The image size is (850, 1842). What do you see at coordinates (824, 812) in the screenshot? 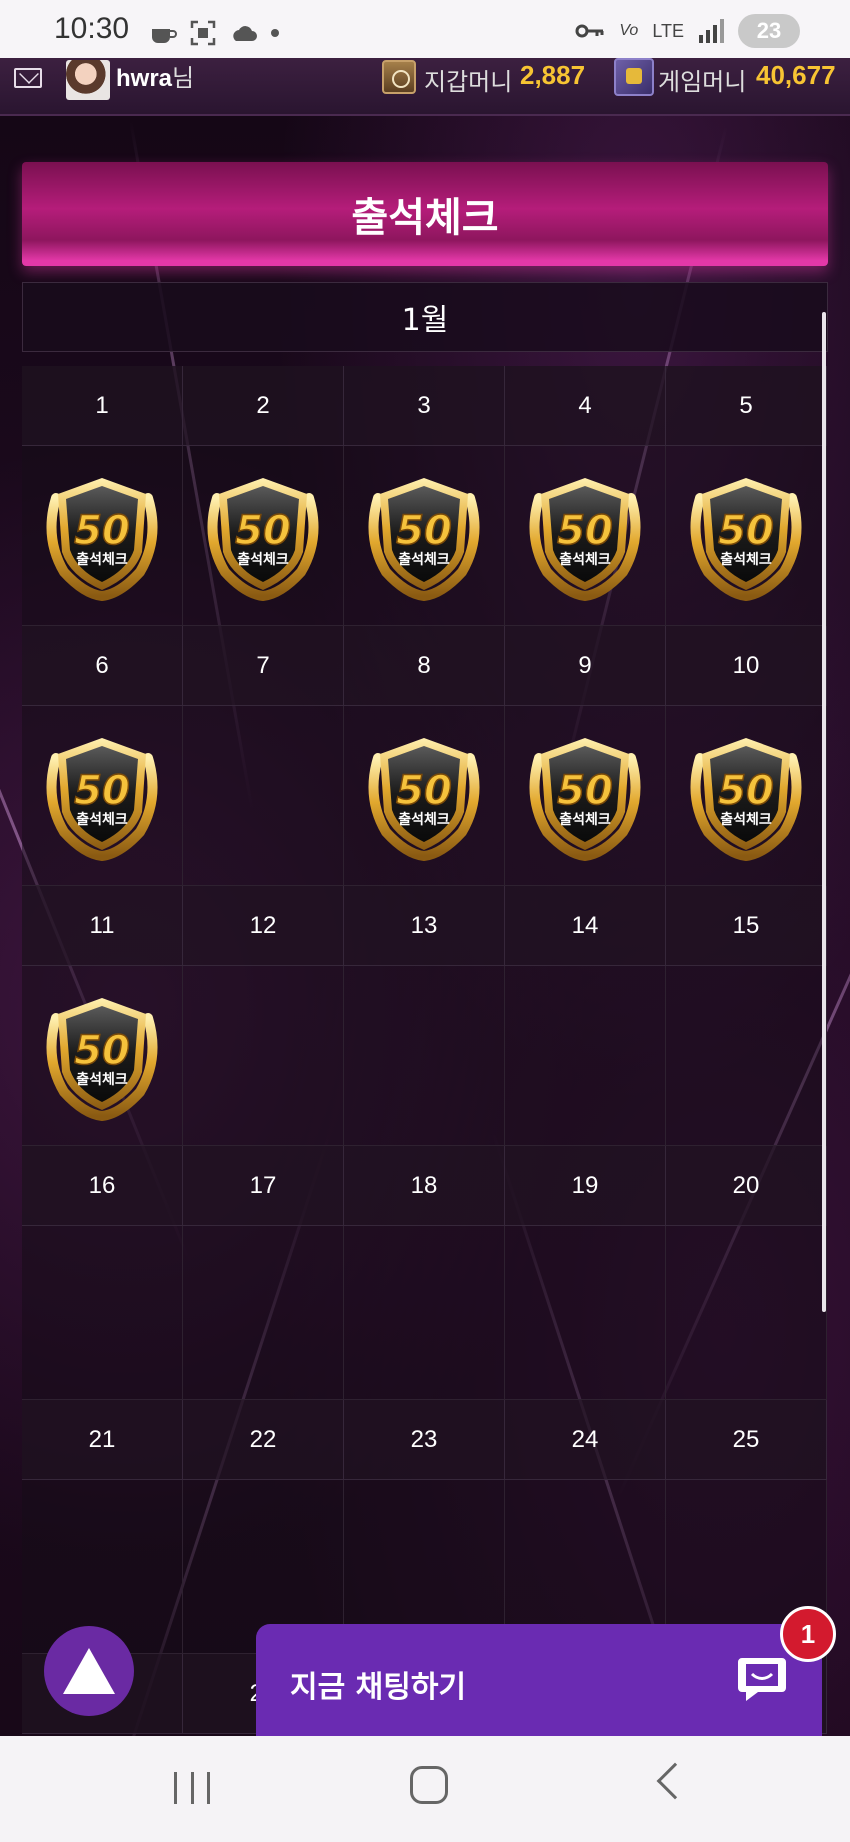
I see `scrollbar` at bounding box center [824, 812].